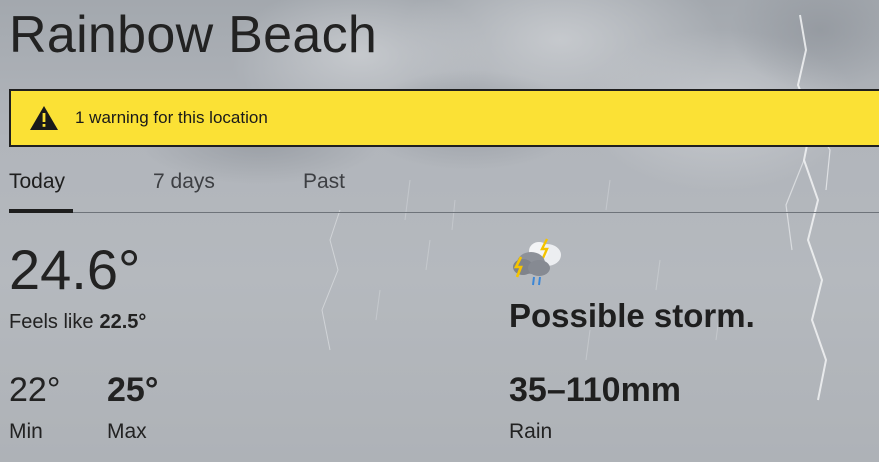  I want to click on feels-like: Feels like 22.5°, so click(77, 322).